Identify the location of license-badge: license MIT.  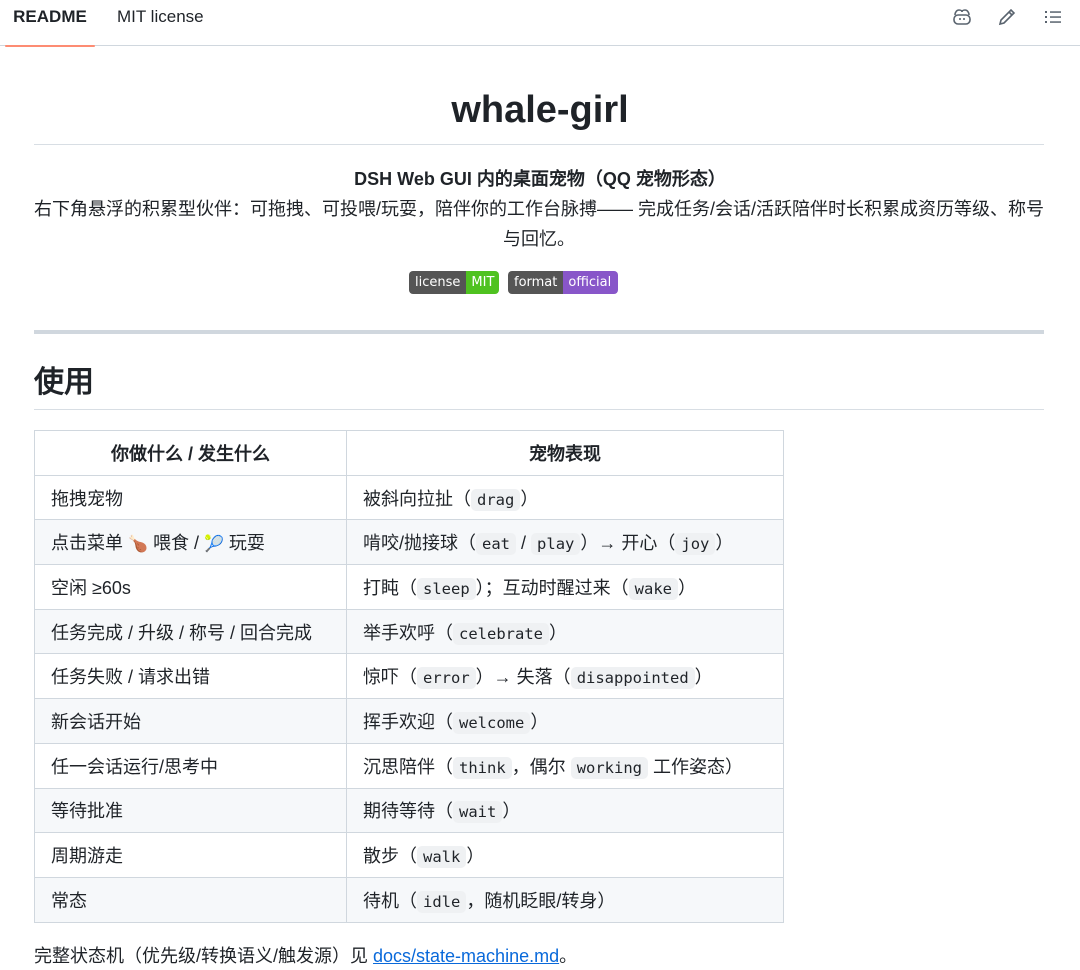
(454, 282).